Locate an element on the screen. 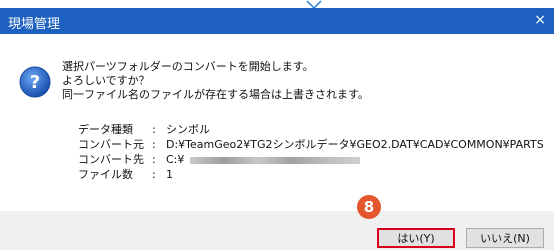 This screenshot has width=554, height=250. title-bar: 現場管理 × is located at coordinates (277, 21).